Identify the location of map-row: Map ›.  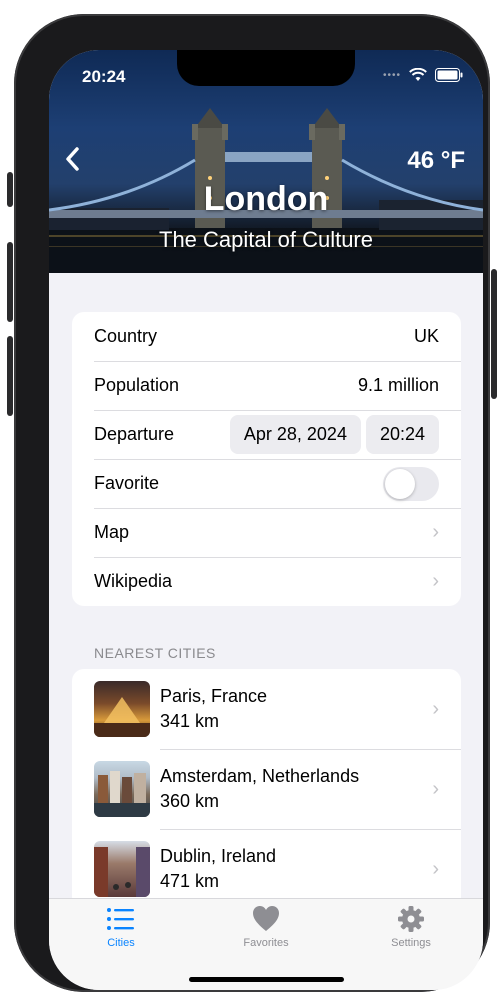
(266, 532).